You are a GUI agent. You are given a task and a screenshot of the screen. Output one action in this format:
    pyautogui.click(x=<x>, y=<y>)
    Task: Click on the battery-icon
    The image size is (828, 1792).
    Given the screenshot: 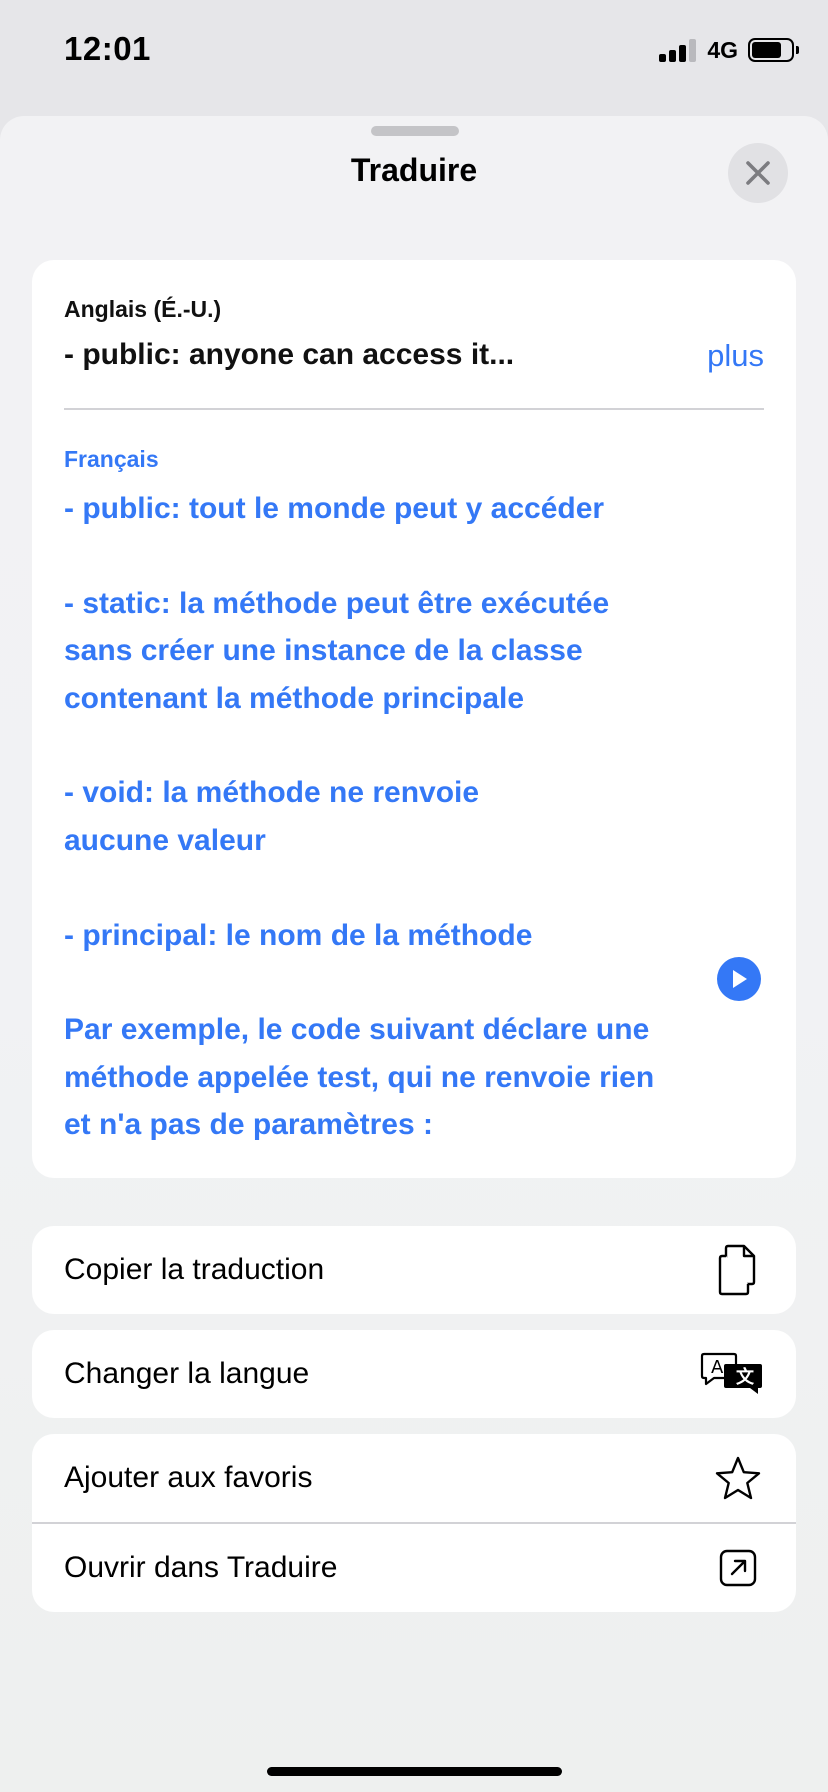 What is the action you would take?
    pyautogui.click(x=773, y=50)
    